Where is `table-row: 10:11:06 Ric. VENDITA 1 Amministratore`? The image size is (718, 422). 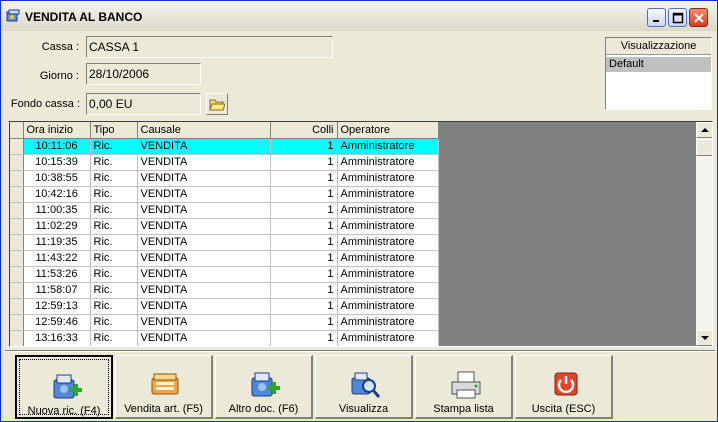 table-row: 10:11:06 Ric. VENDITA 1 Amministratore is located at coordinates (224, 146).